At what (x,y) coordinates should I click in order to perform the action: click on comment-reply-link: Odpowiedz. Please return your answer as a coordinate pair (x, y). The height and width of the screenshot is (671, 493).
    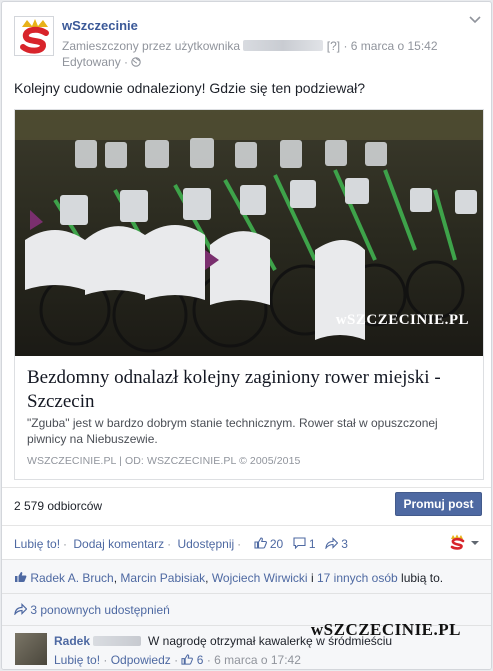
    Looking at the image, I should click on (141, 660).